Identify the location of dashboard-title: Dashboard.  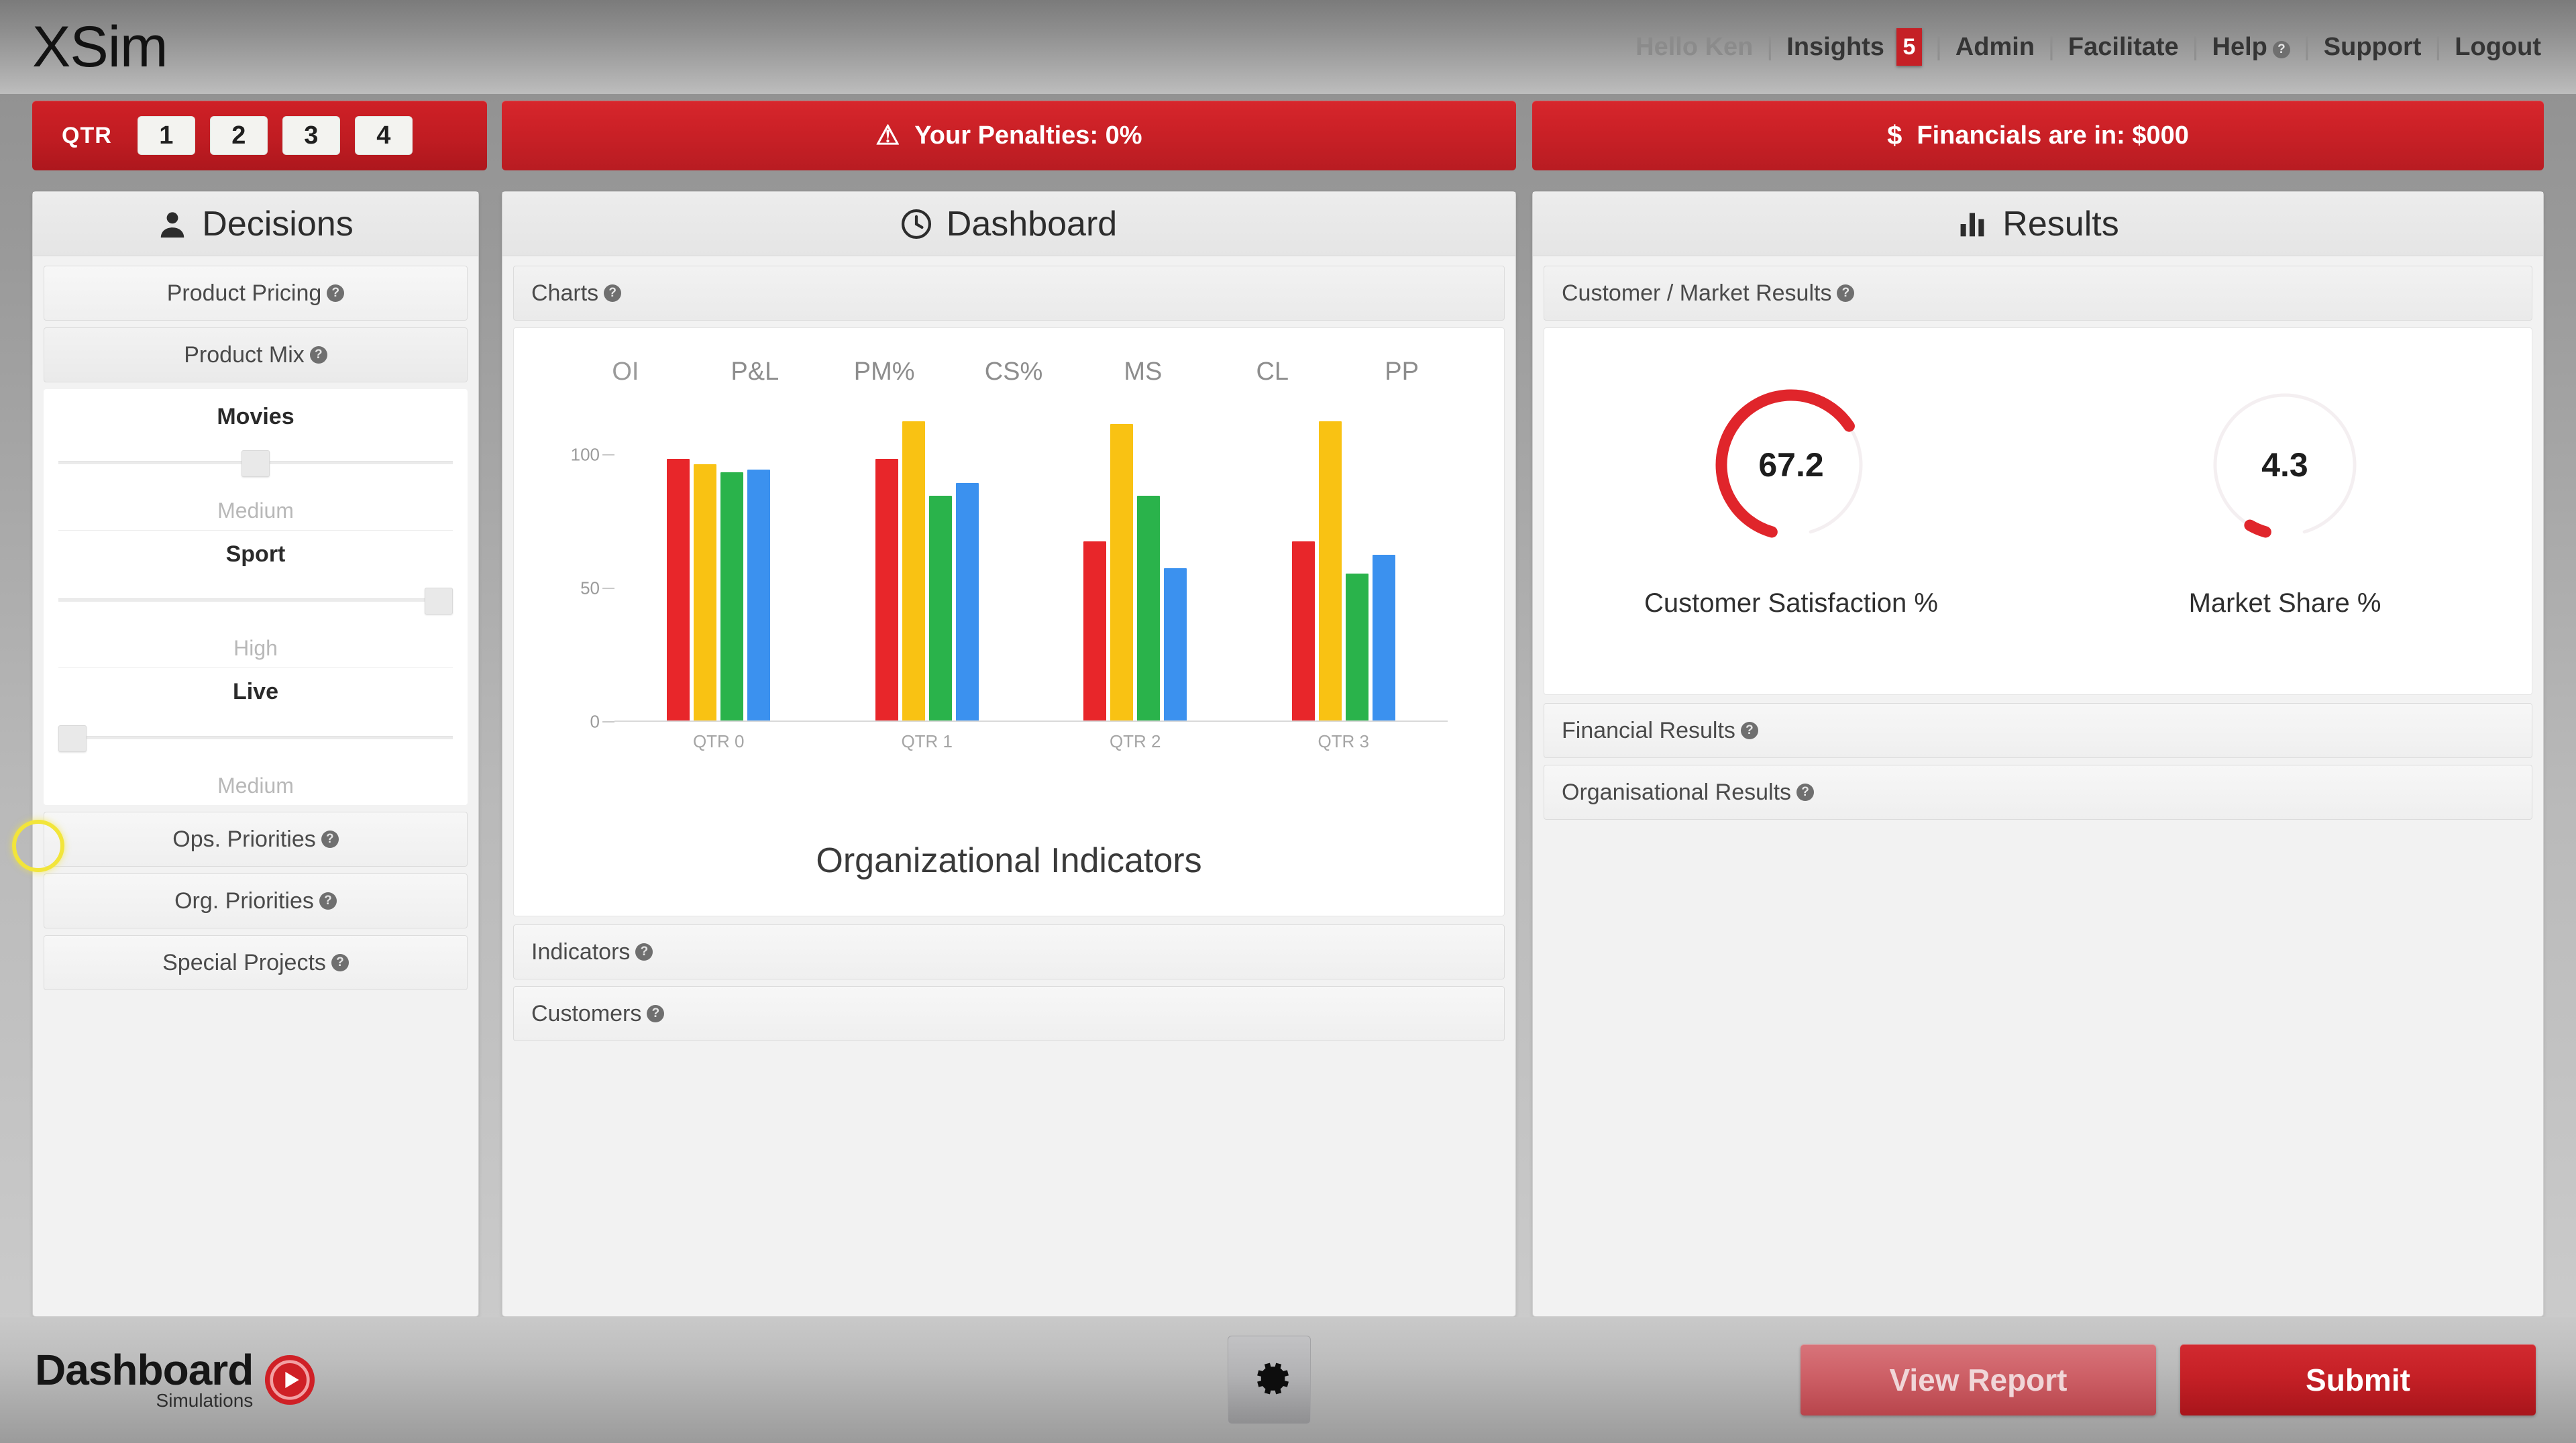
(1032, 224).